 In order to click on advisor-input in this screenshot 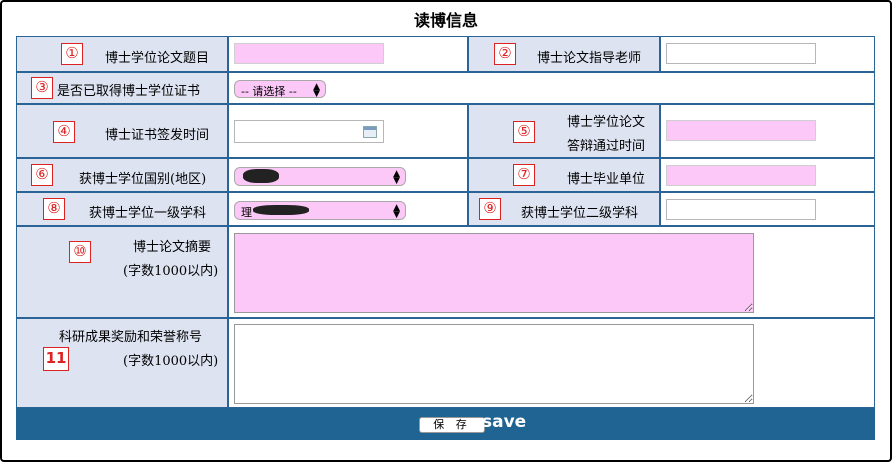, I will do `click(741, 53)`.